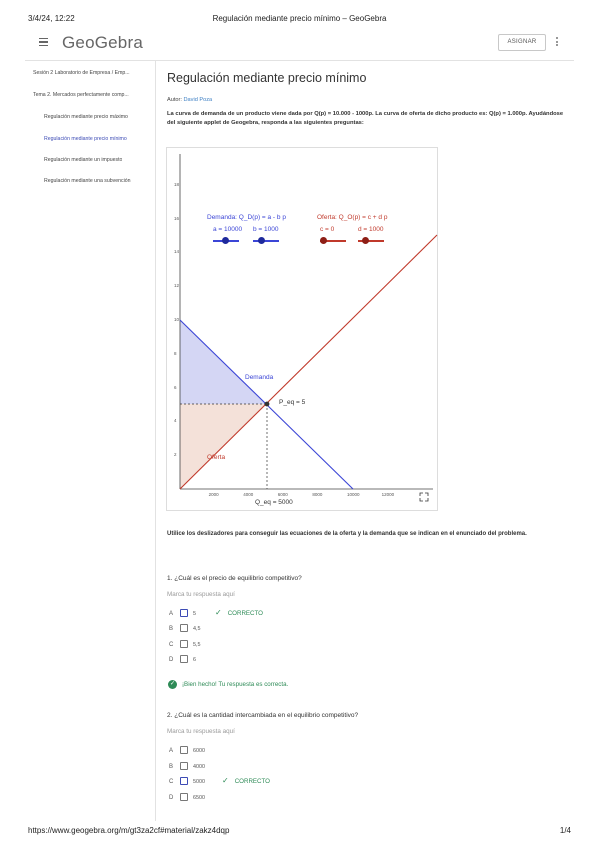 This screenshot has width=599, height=848. I want to click on author-link: David Poza, so click(198, 100).